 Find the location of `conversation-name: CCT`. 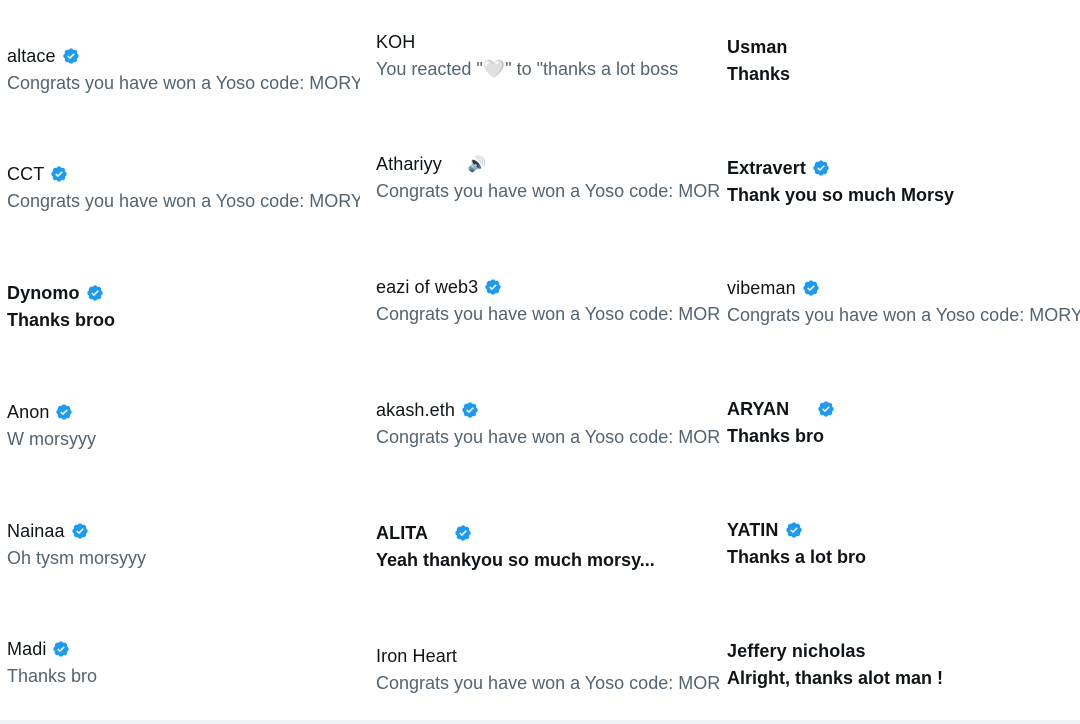

conversation-name: CCT is located at coordinates (26, 173).